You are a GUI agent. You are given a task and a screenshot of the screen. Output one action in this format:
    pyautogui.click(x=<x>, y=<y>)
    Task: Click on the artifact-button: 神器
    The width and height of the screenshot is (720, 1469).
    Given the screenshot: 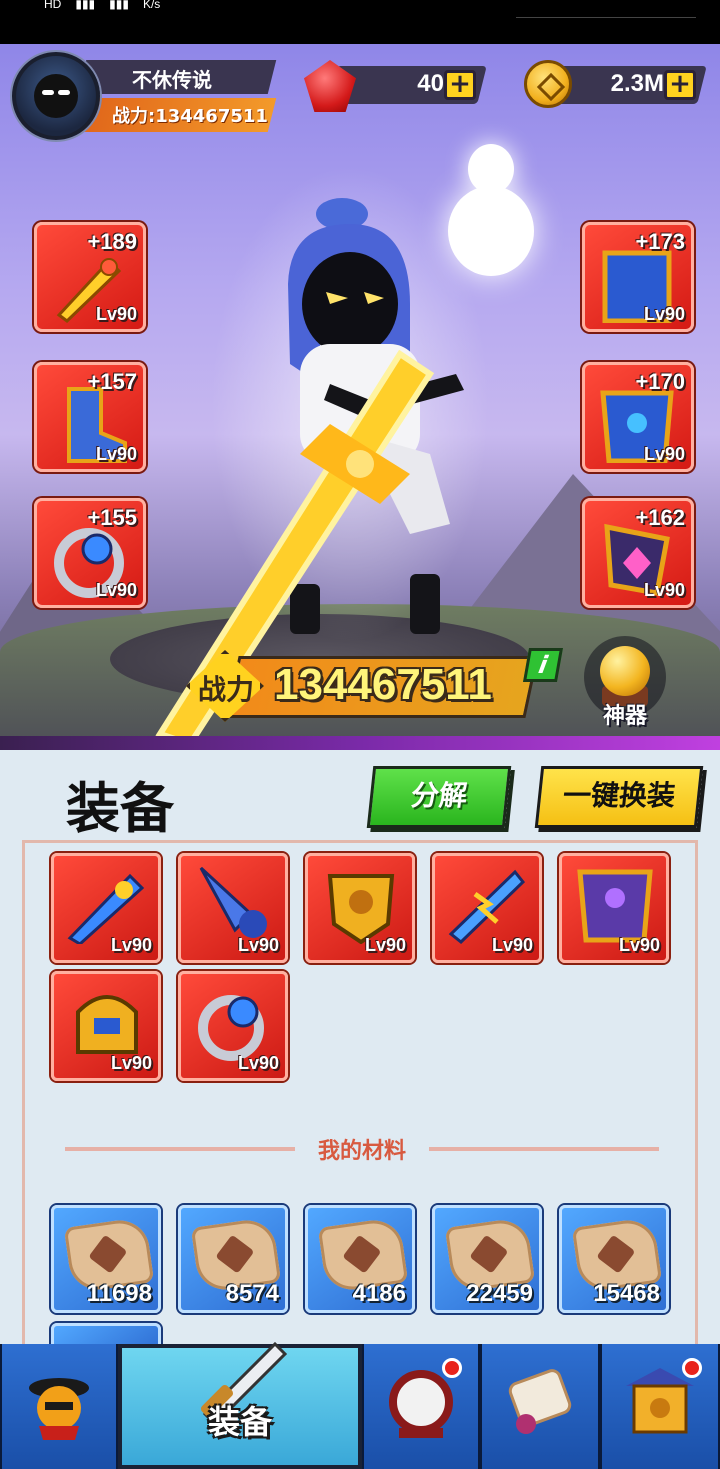 What is the action you would take?
    pyautogui.click(x=625, y=686)
    